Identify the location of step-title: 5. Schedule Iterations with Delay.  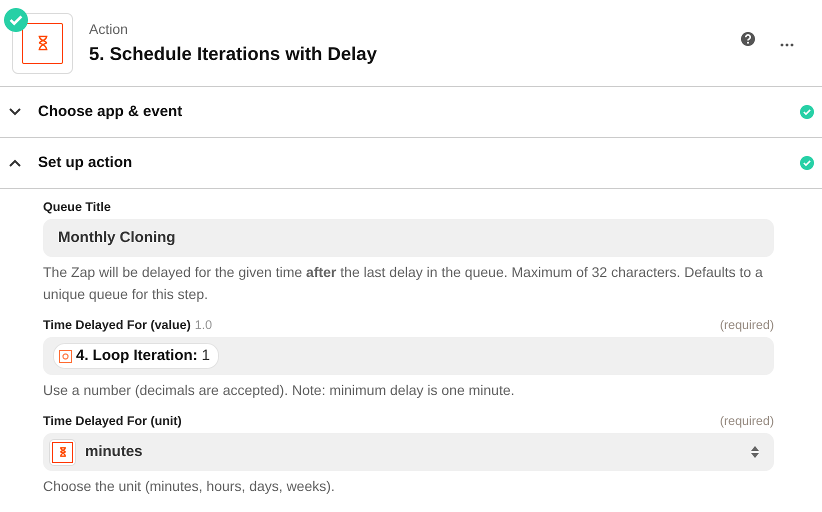
(233, 54).